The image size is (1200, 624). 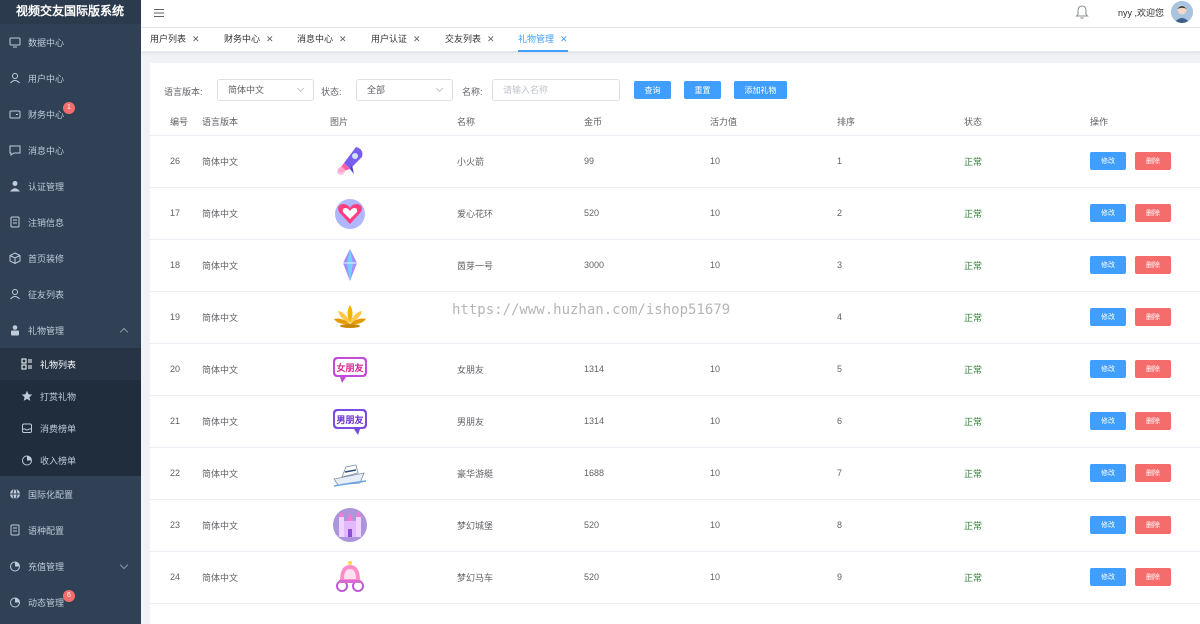 I want to click on cell-coins: 99, so click(x=627, y=161).